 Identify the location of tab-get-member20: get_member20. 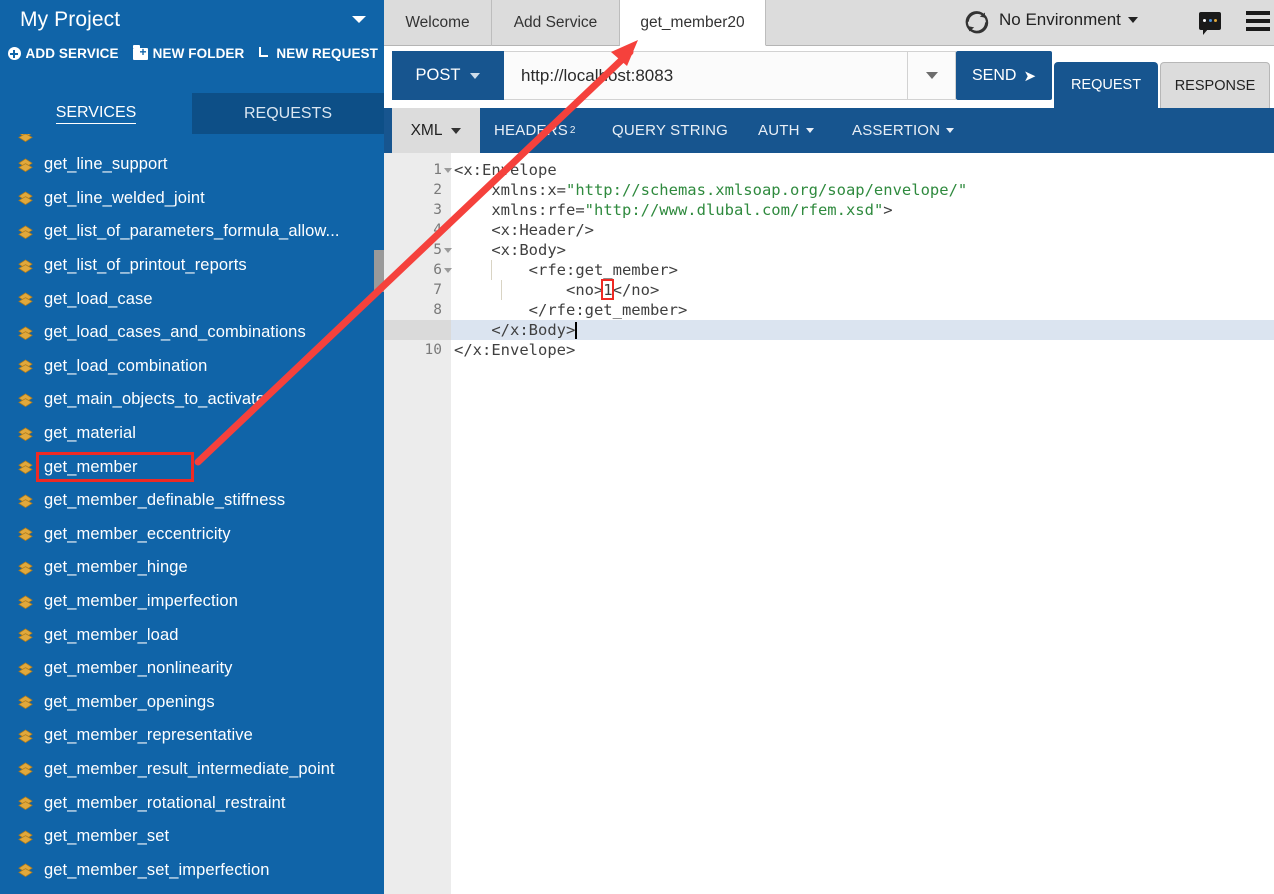
(693, 23).